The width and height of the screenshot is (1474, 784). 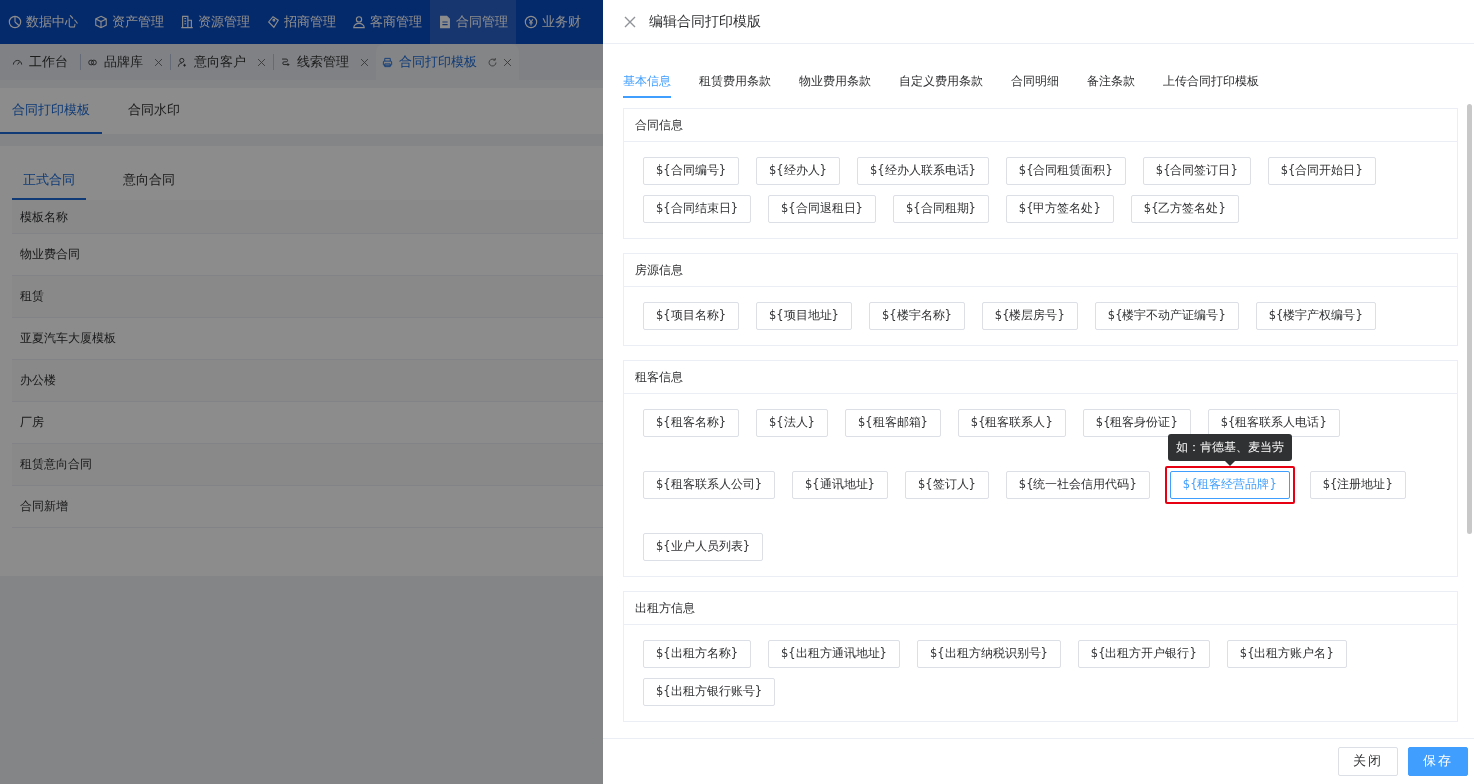 What do you see at coordinates (56, 464) in the screenshot?
I see `table-cell-text: 租赁意向合同` at bounding box center [56, 464].